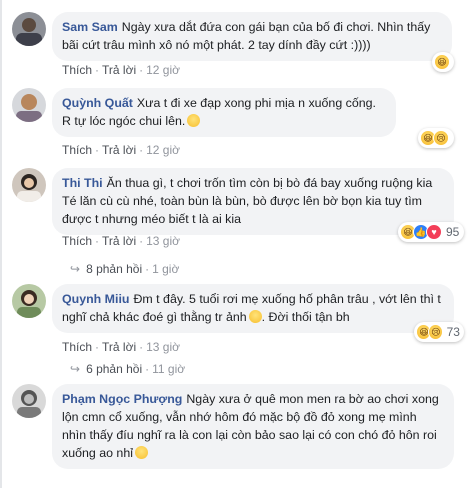 Image resolution: width=476 pixels, height=488 pixels. I want to click on replies-count: 6 phản hồi, so click(114, 369).